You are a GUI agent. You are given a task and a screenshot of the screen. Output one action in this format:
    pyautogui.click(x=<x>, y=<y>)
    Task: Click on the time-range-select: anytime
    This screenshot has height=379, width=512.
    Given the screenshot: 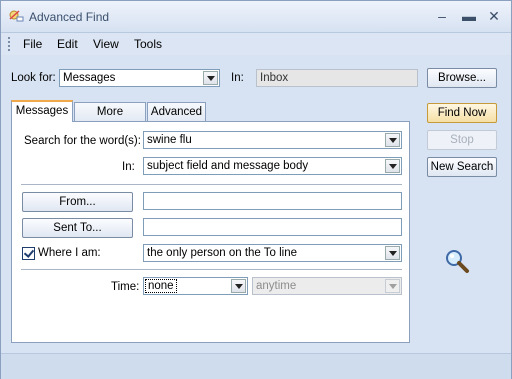 What is the action you would take?
    pyautogui.click(x=327, y=286)
    